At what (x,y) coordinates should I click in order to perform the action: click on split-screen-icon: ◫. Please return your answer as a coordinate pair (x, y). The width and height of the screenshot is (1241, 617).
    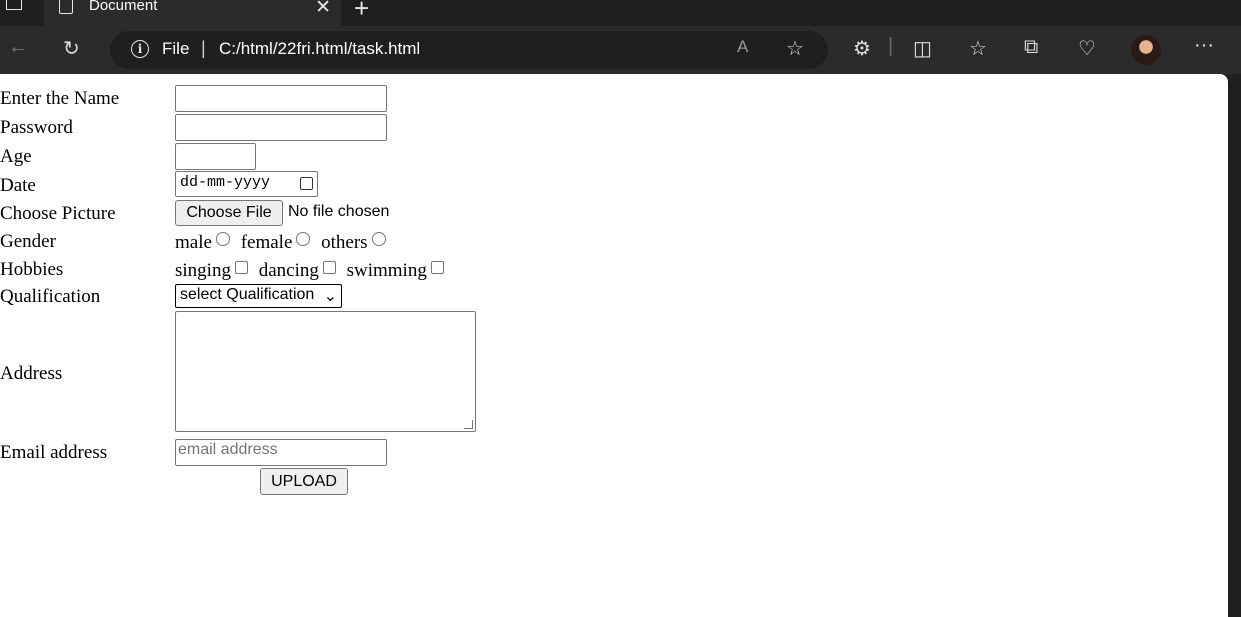
    Looking at the image, I should click on (922, 48).